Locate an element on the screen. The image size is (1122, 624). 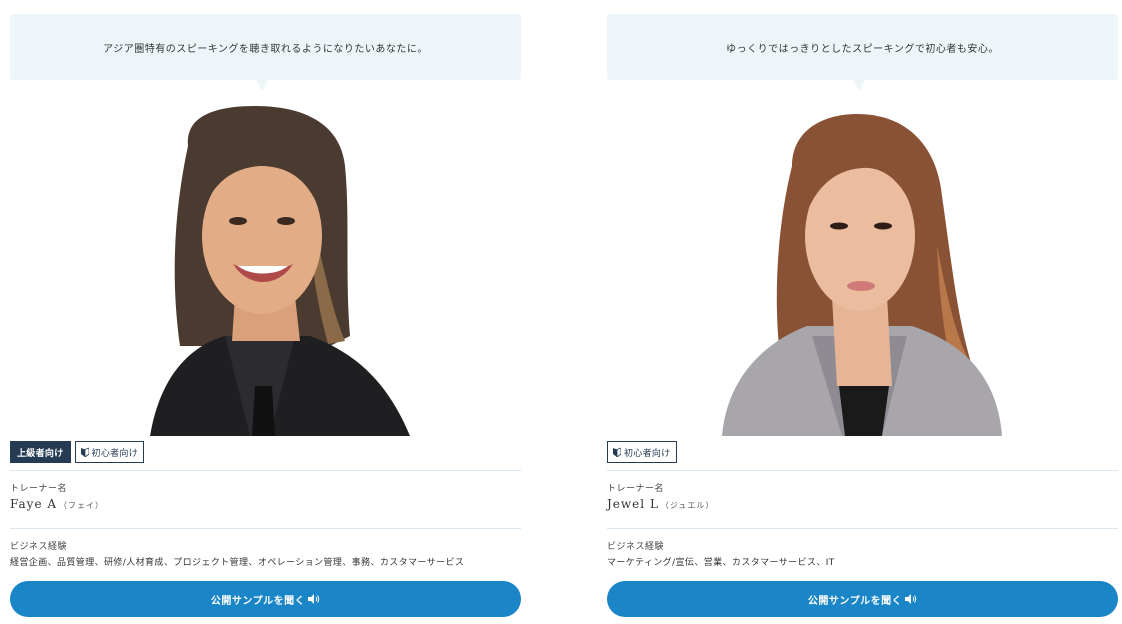
trainer-name-text: Faye A is located at coordinates (34, 504).